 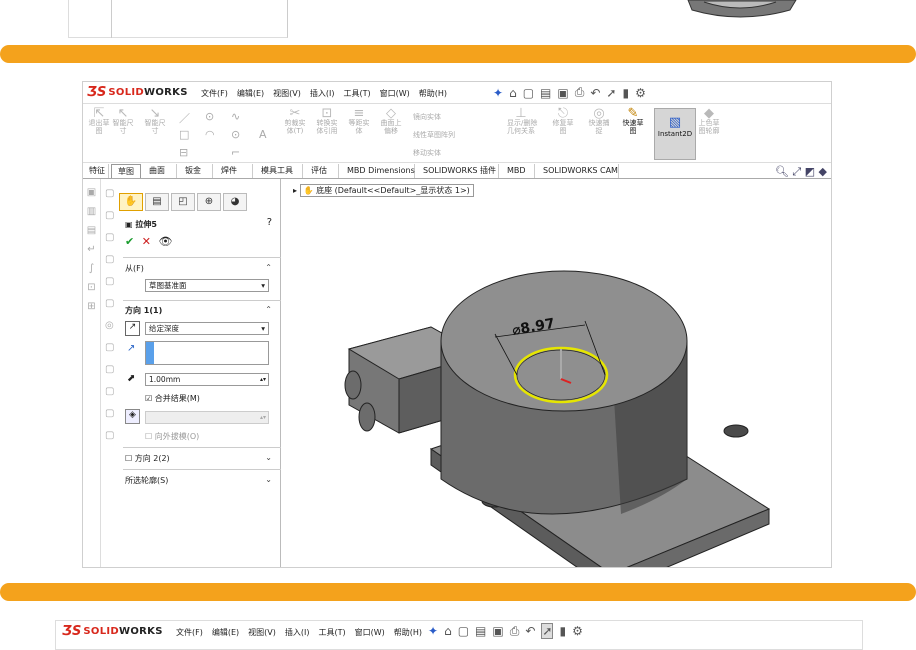 I want to click on cancel-icon: ✕, so click(x=146, y=241).